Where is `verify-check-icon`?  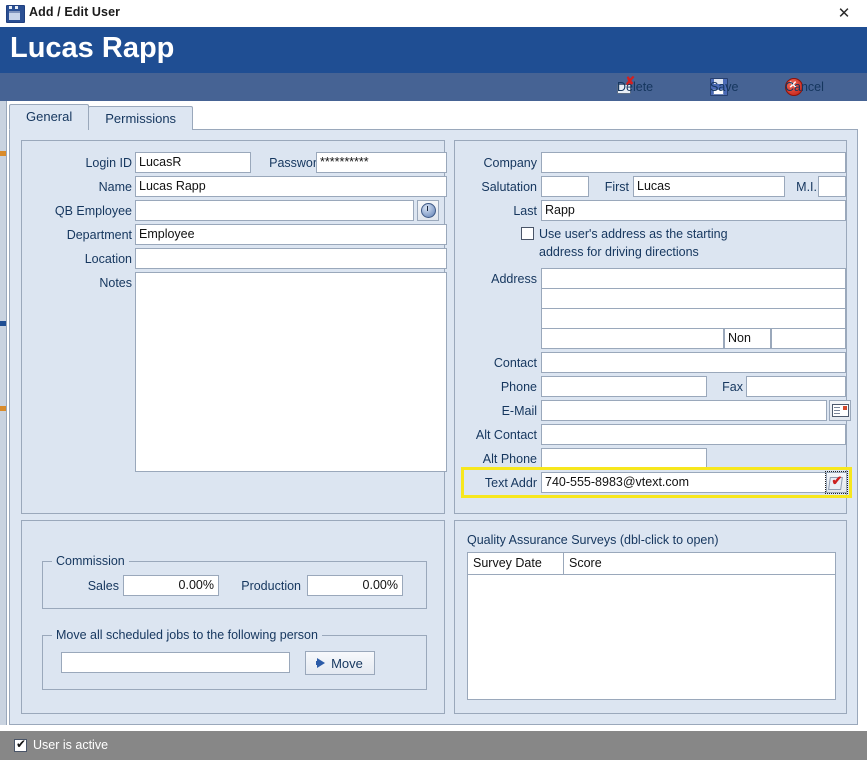
verify-check-icon is located at coordinates (837, 481).